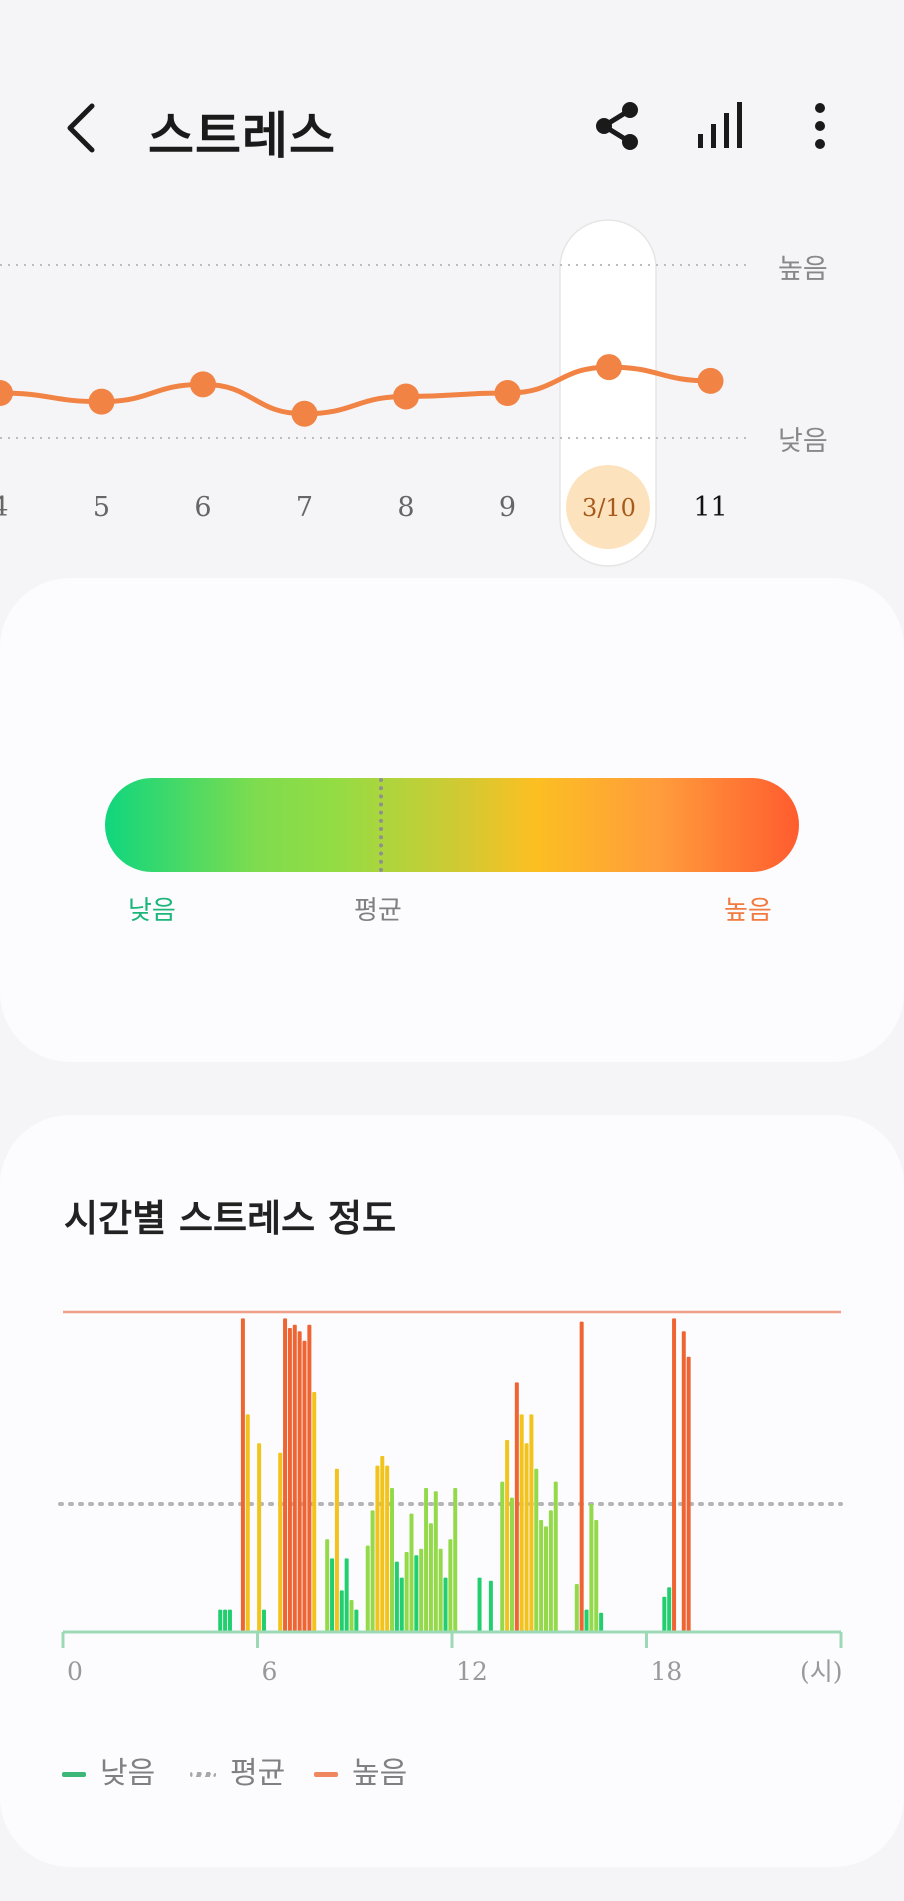 The height and width of the screenshot is (1901, 904). What do you see at coordinates (667, 1671) in the screenshot?
I see `hour-tick-label: 18` at bounding box center [667, 1671].